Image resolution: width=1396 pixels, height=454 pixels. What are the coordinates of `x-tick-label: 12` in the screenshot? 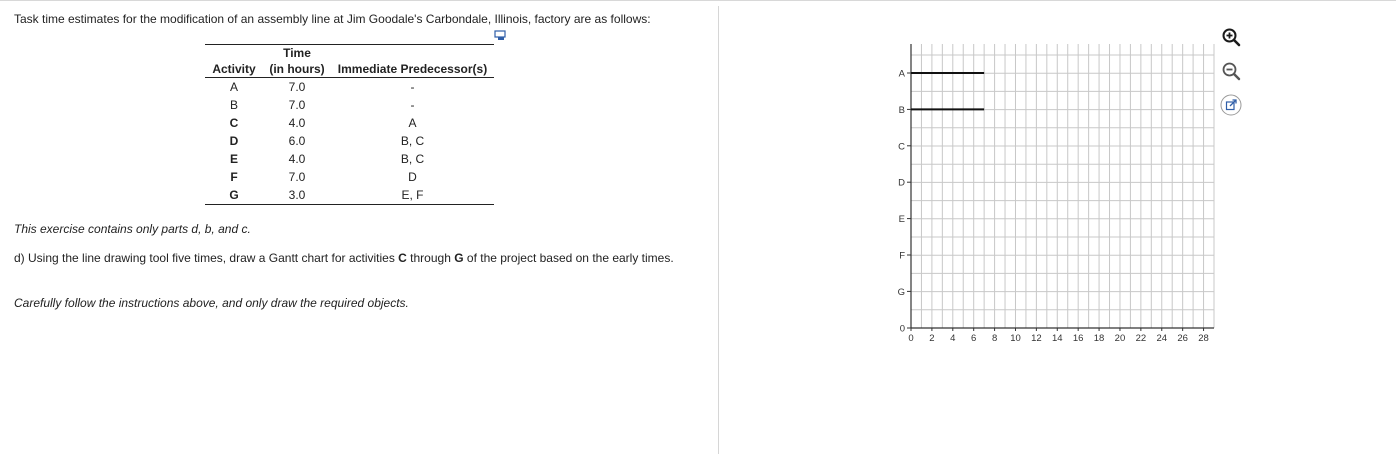 It's located at (1036, 338).